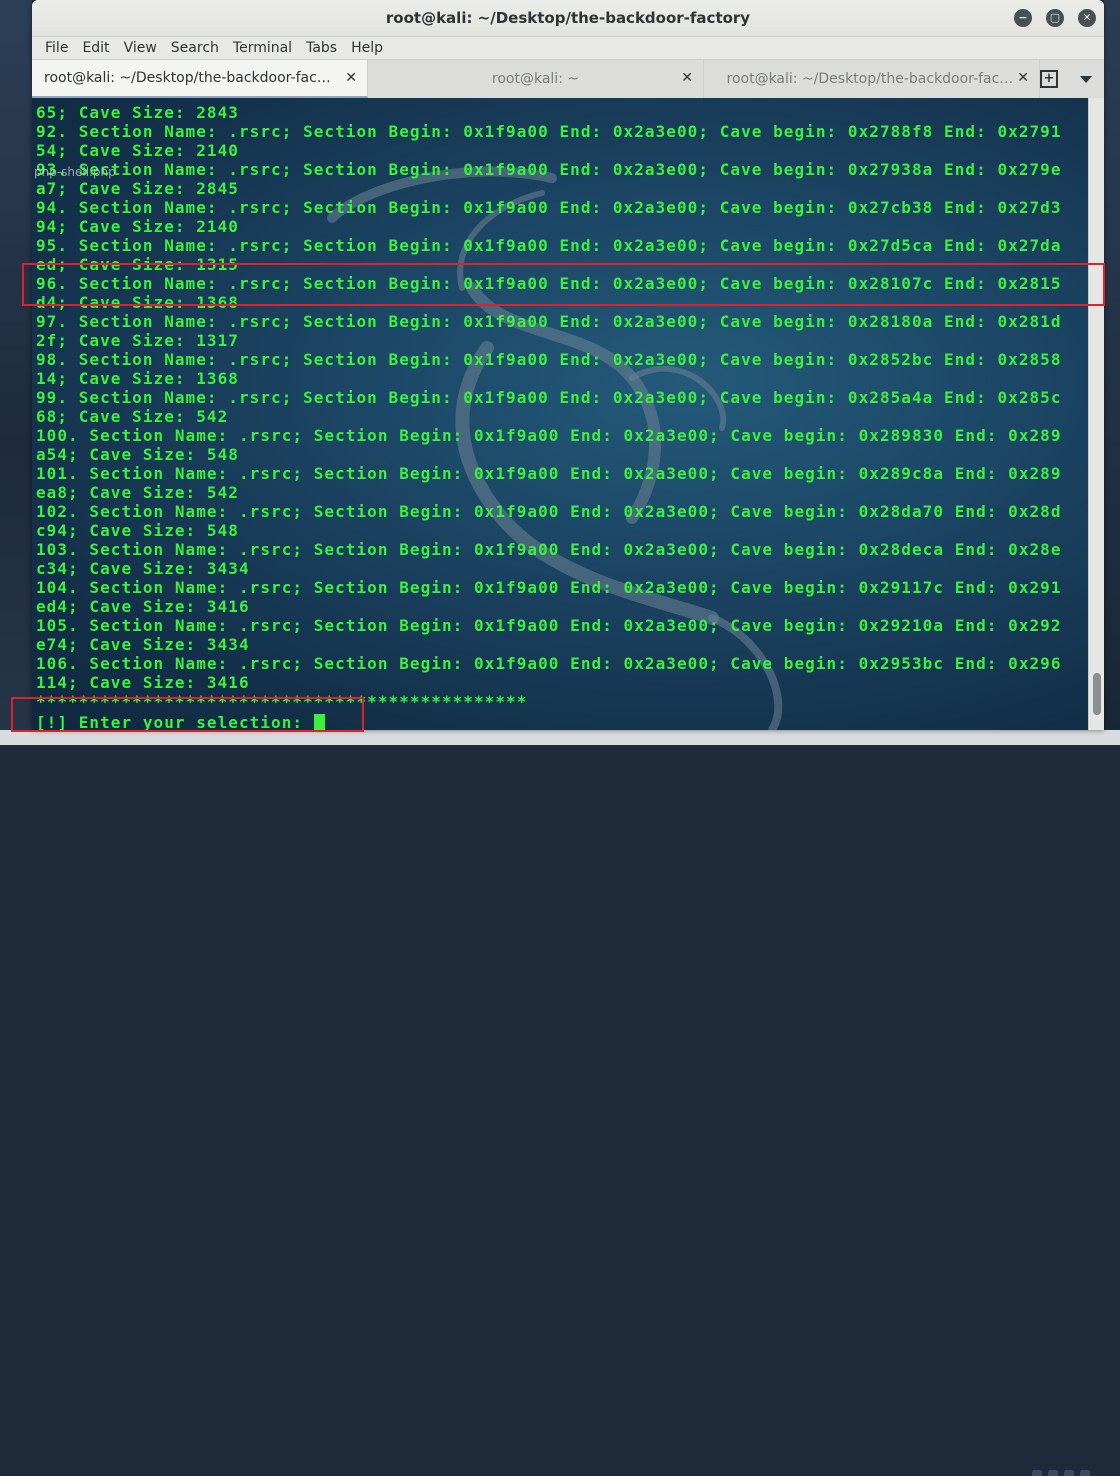  I want to click on tab-root-home: root@kali: ~ ✕, so click(536, 79).